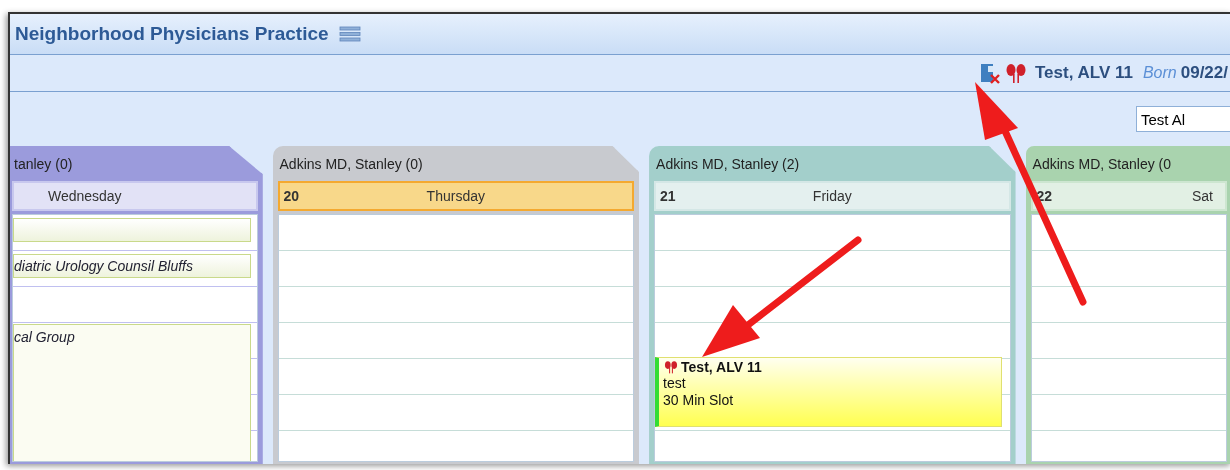 Image resolution: width=1230 pixels, height=470 pixels. Describe the element at coordinates (172, 34) in the screenshot. I see `practice-title: Neighborhood Physicians Practice` at that location.